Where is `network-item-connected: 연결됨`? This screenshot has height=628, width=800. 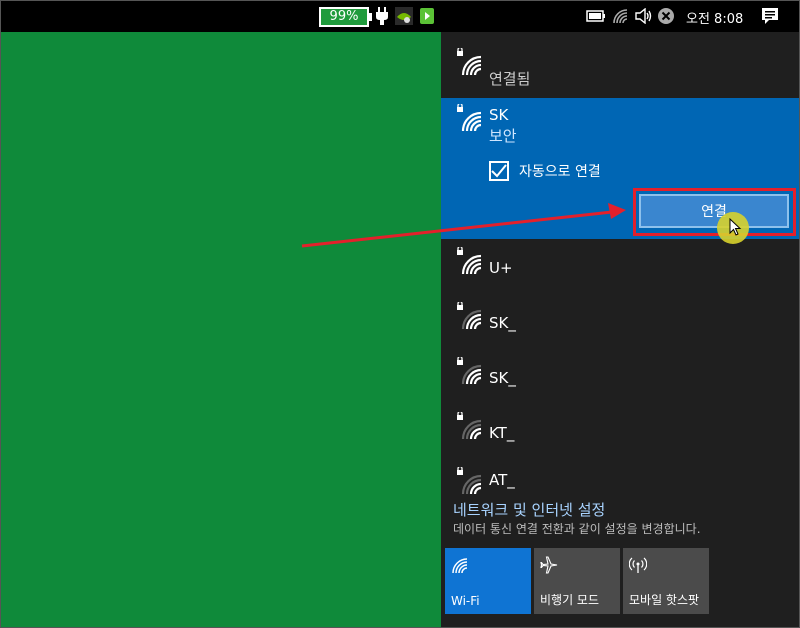
network-item-connected: 연결됨 is located at coordinates (620, 70).